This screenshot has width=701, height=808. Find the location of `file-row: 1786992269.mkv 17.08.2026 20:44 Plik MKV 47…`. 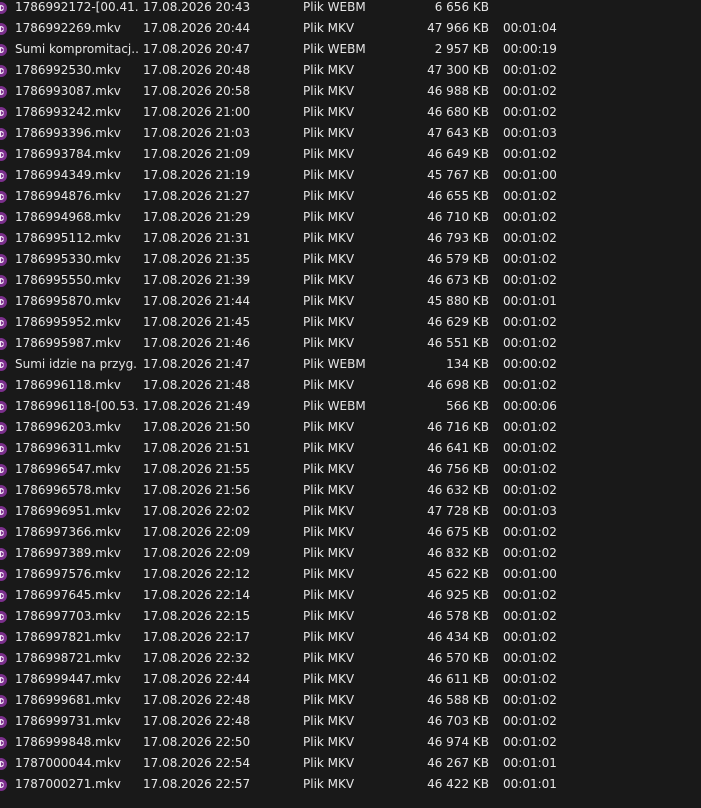

file-row: 1786992269.mkv 17.08.2026 20:44 Plik MKV 47… is located at coordinates (350, 28).